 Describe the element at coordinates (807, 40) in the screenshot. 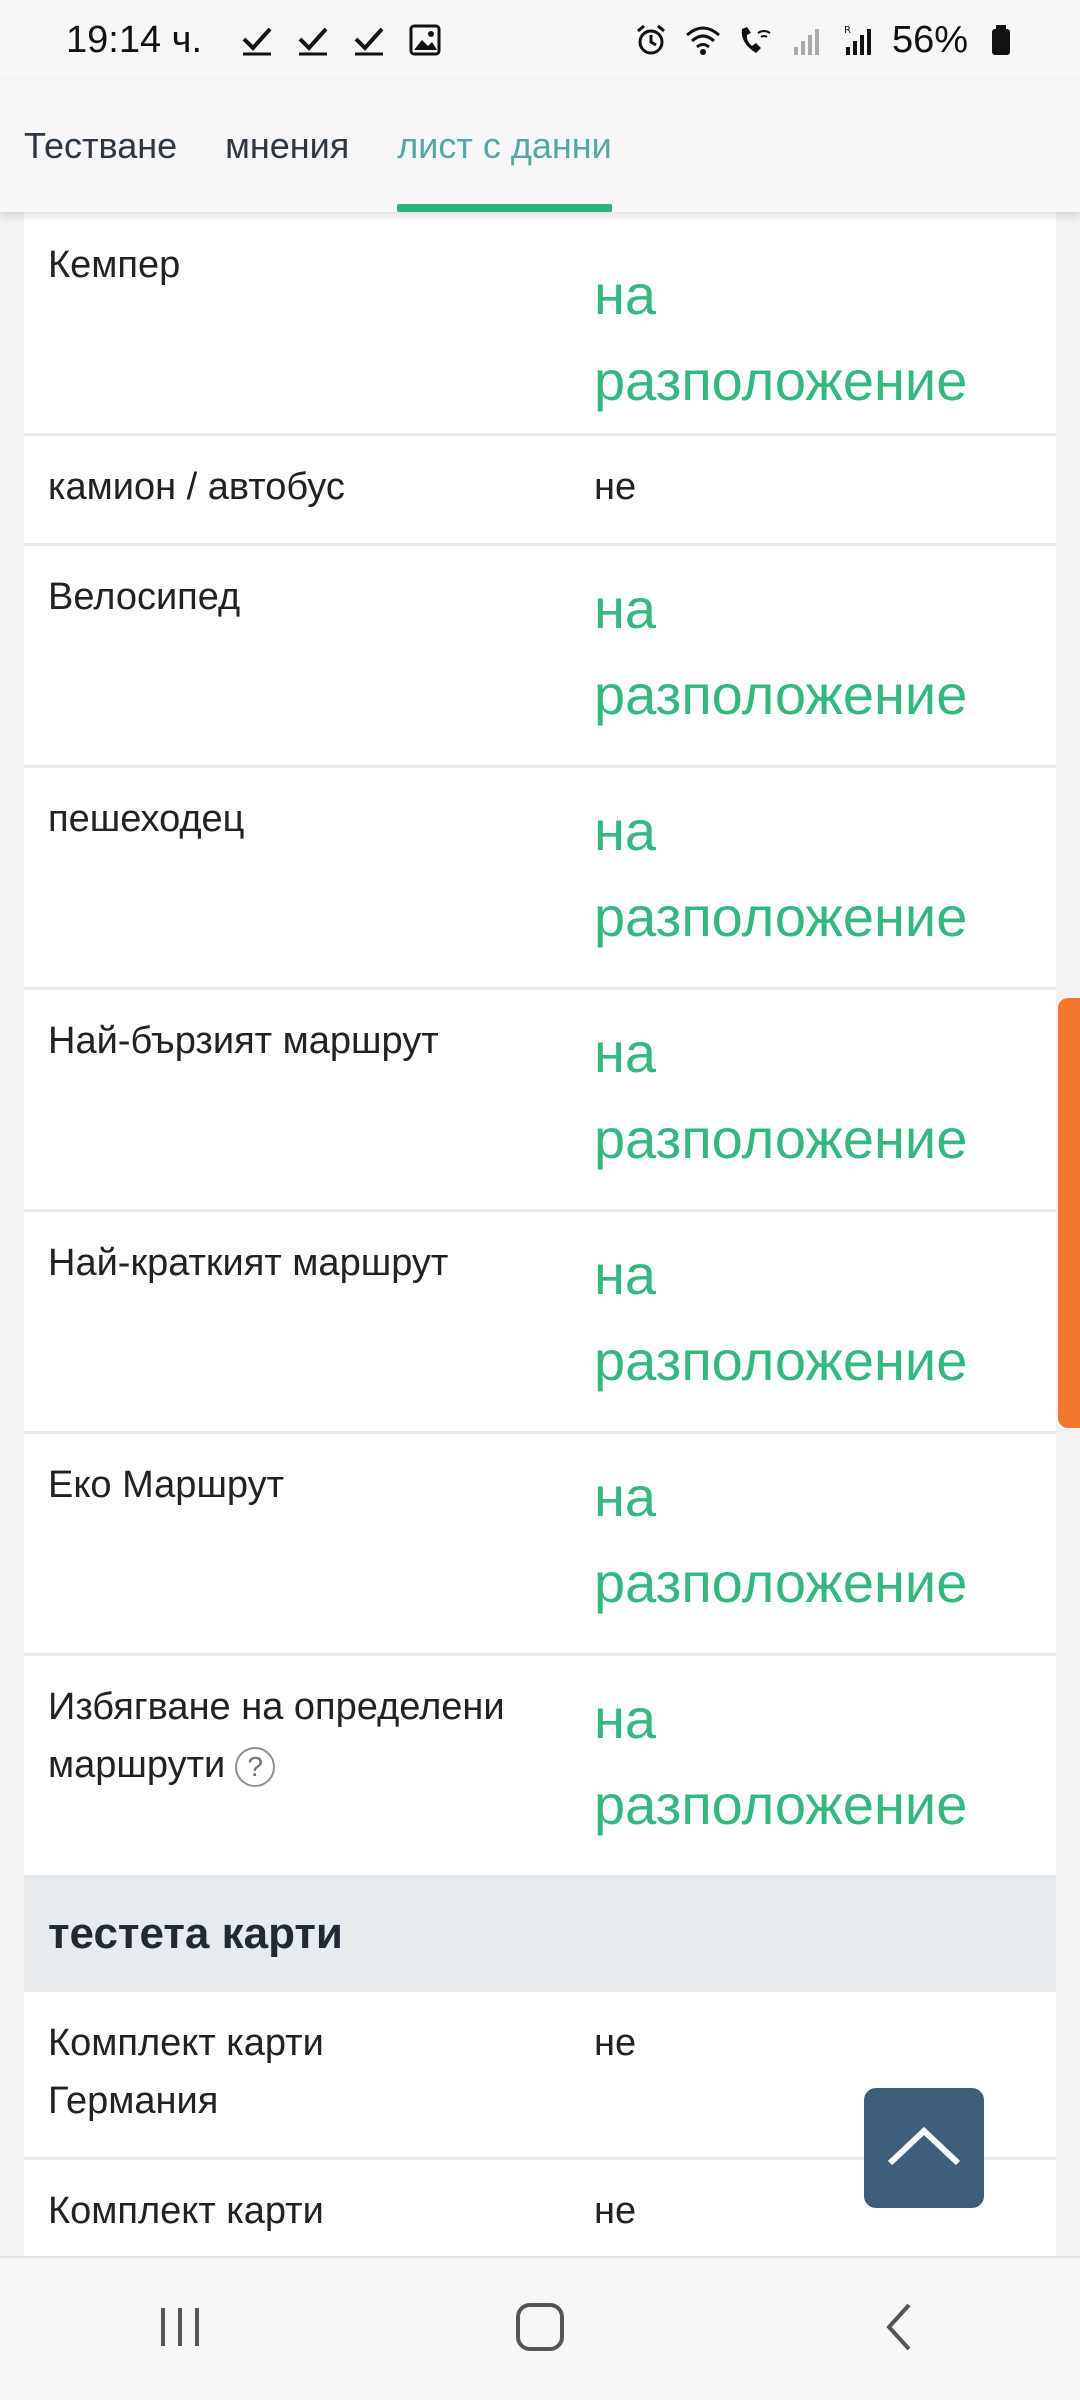

I see `signal-icon` at that location.